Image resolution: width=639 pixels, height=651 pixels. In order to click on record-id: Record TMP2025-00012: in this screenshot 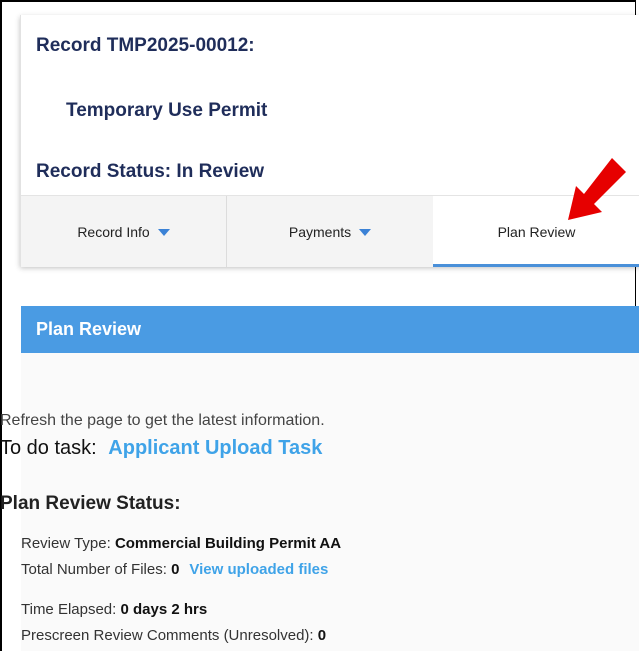, I will do `click(145, 45)`.